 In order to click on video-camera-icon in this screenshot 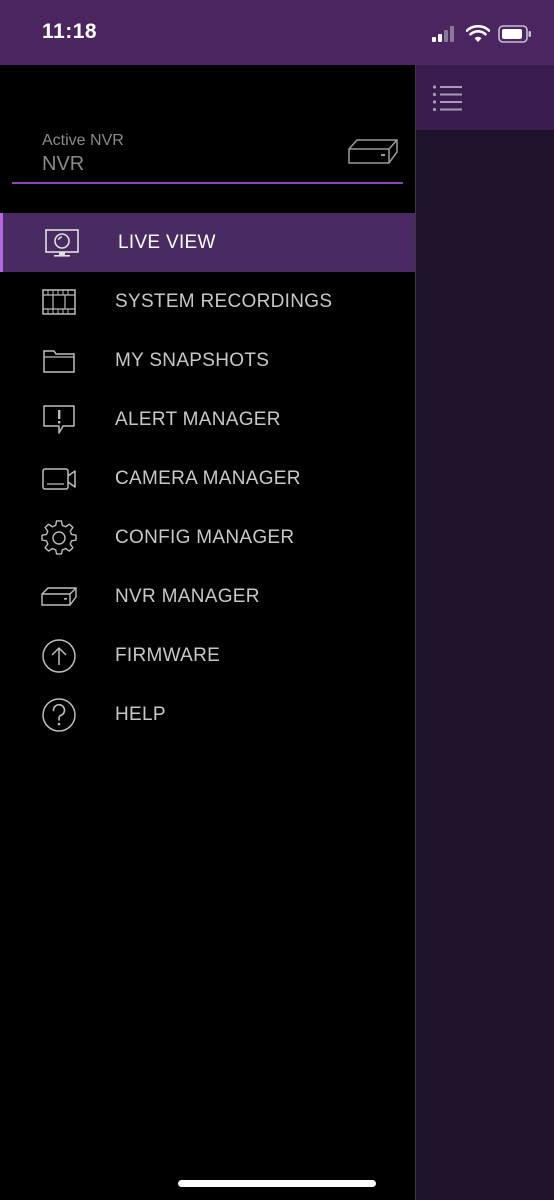, I will do `click(59, 479)`.